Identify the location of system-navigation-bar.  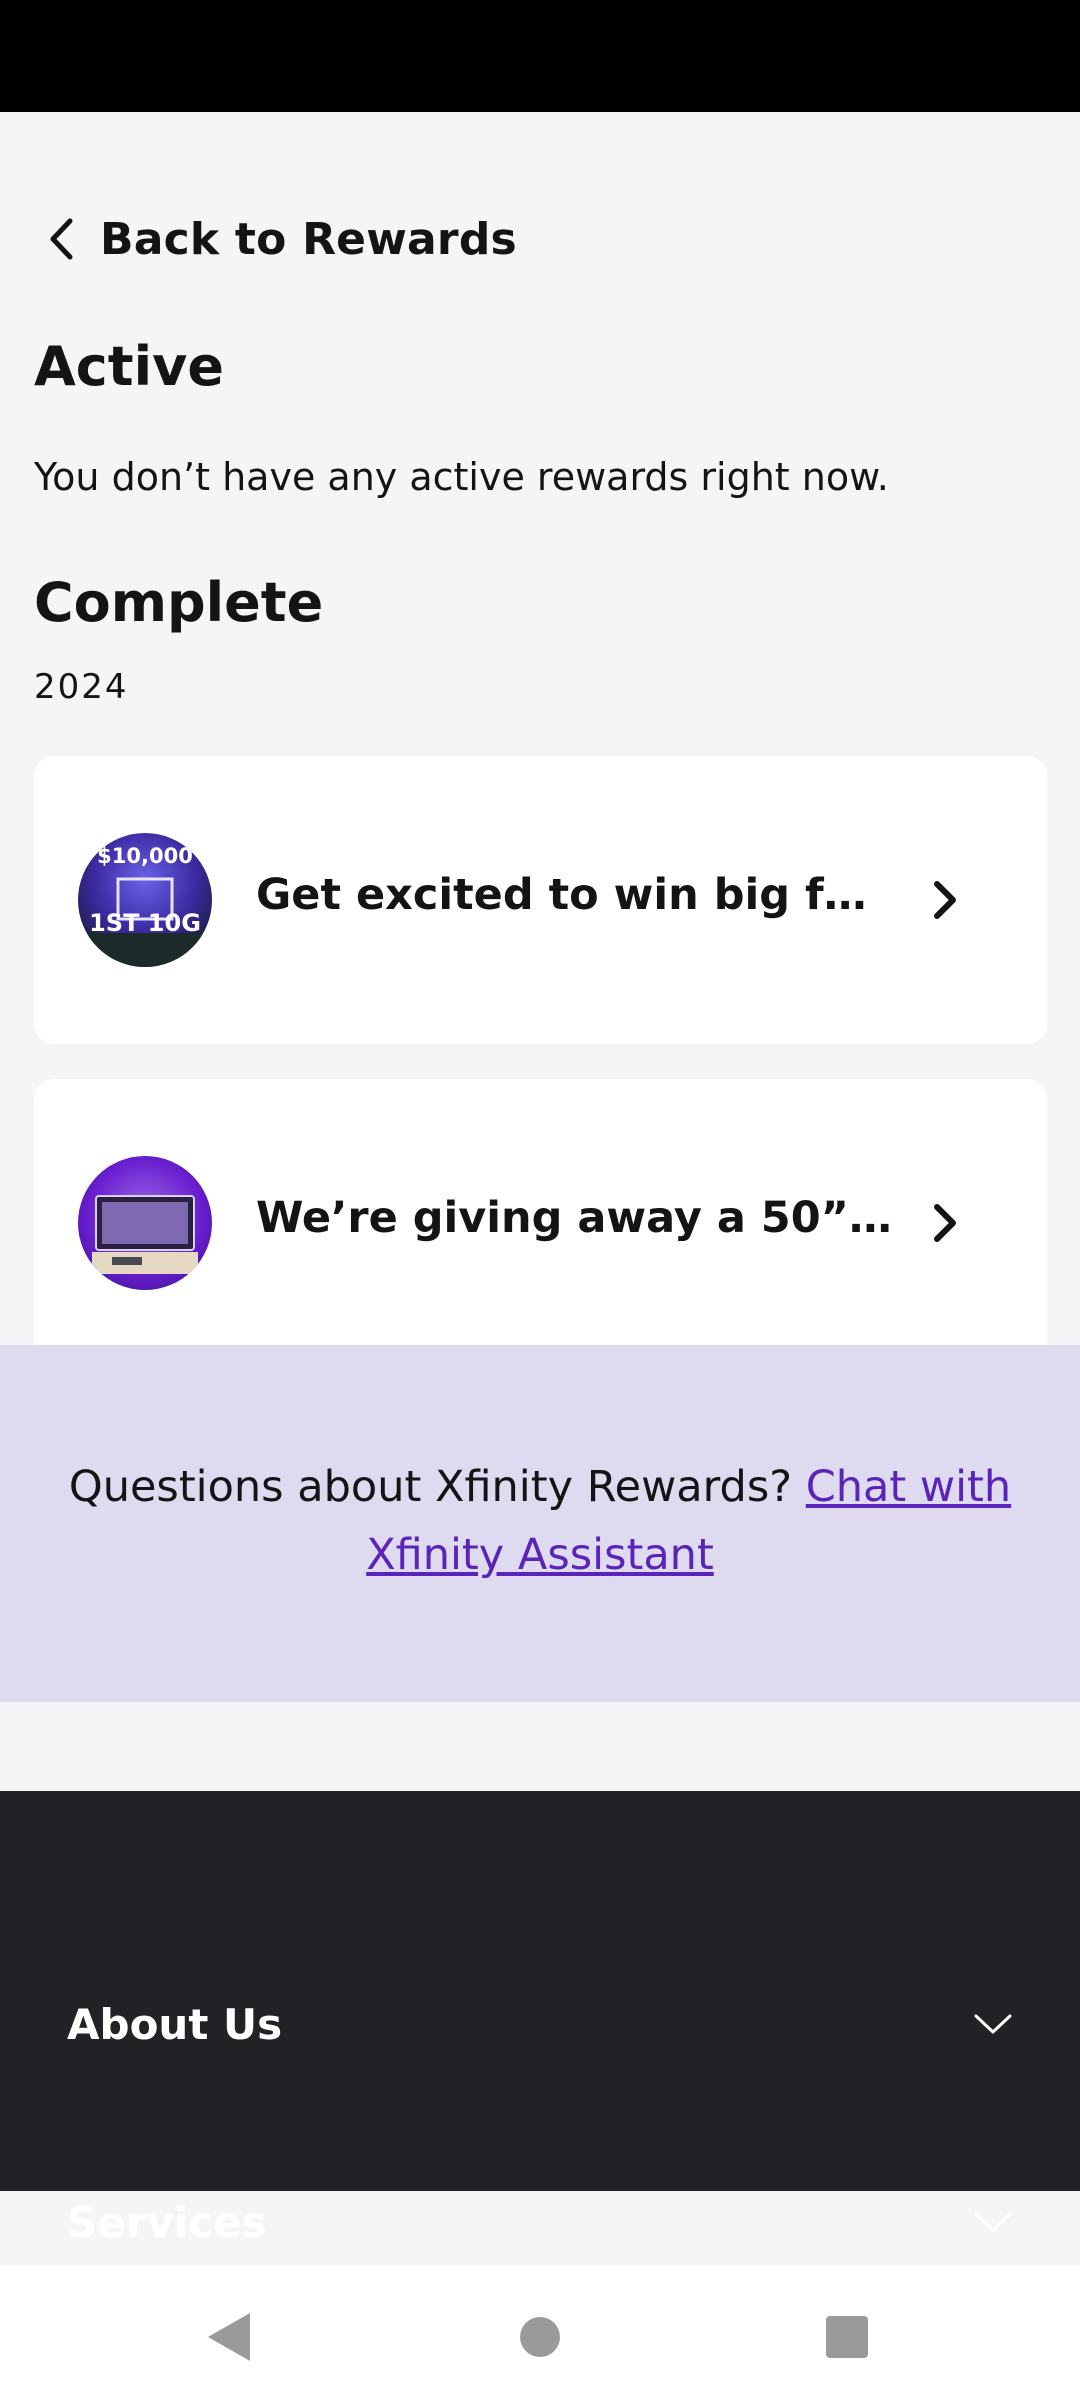
(540, 2332).